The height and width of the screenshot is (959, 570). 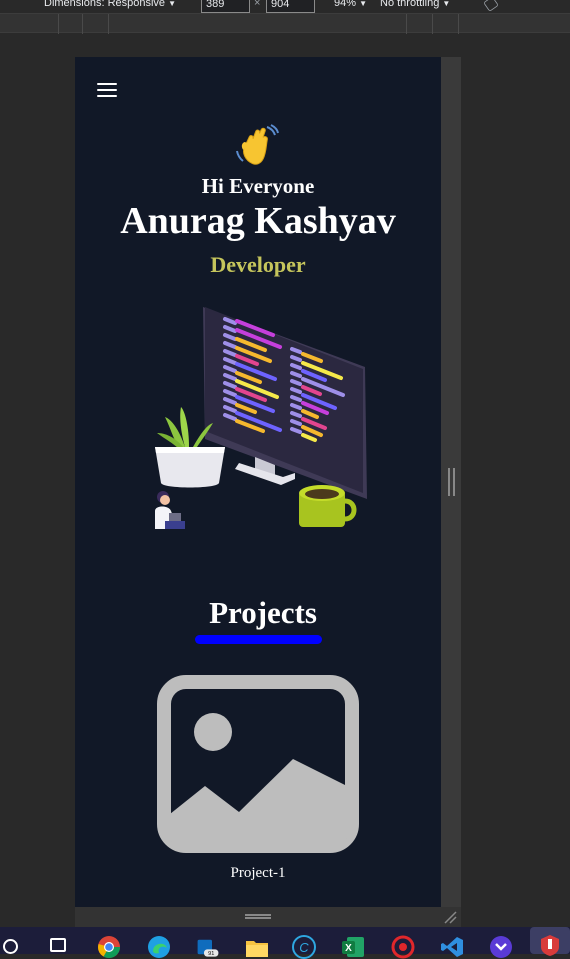 What do you see at coordinates (345, 4) in the screenshot?
I see `zoom-label: 94%` at bounding box center [345, 4].